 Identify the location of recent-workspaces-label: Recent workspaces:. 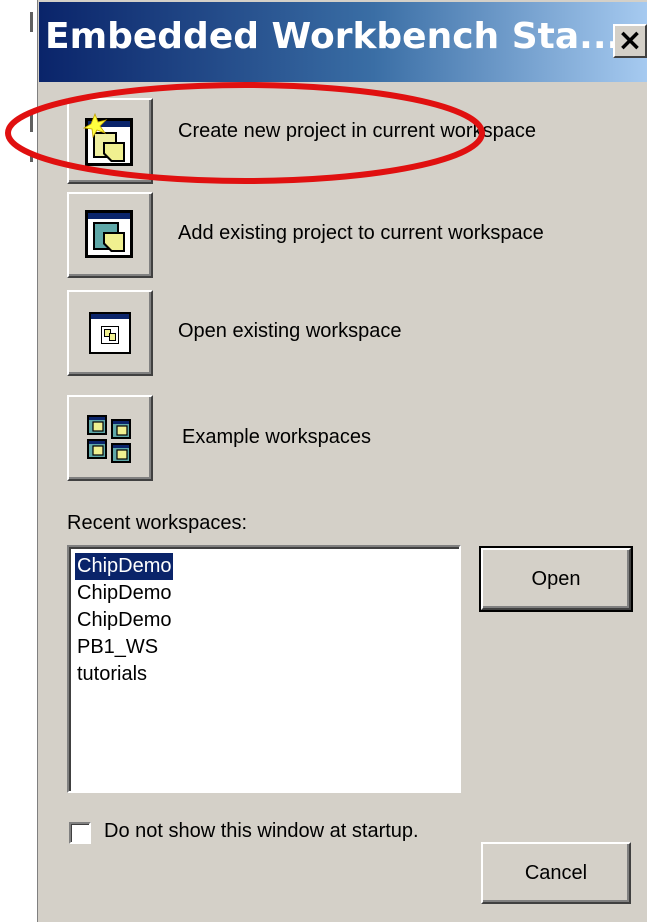
(157, 523).